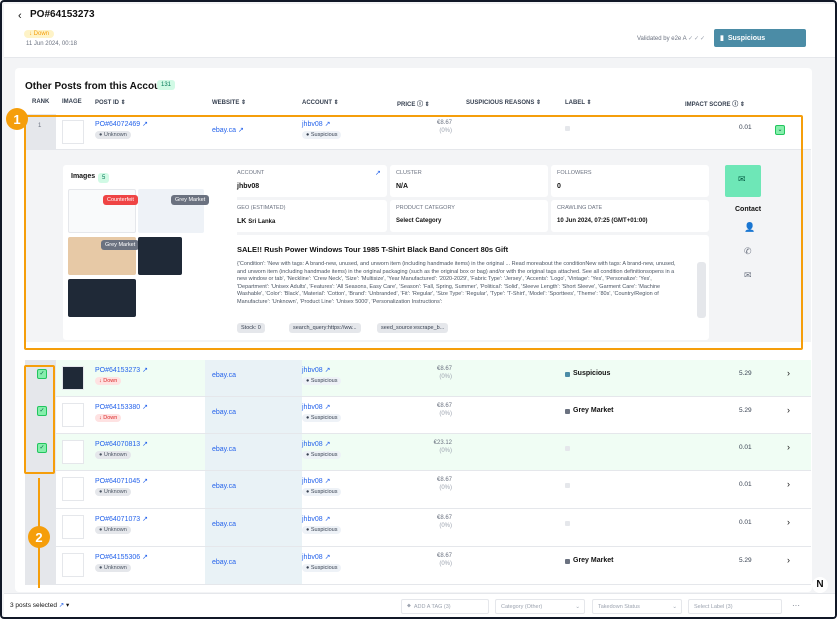  Describe the element at coordinates (637, 606) in the screenshot. I see `takedown-select: Takedown Status ⌄` at that location.